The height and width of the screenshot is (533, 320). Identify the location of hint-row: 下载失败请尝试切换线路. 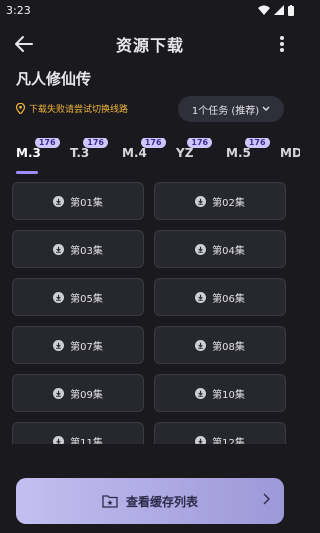
(72, 108).